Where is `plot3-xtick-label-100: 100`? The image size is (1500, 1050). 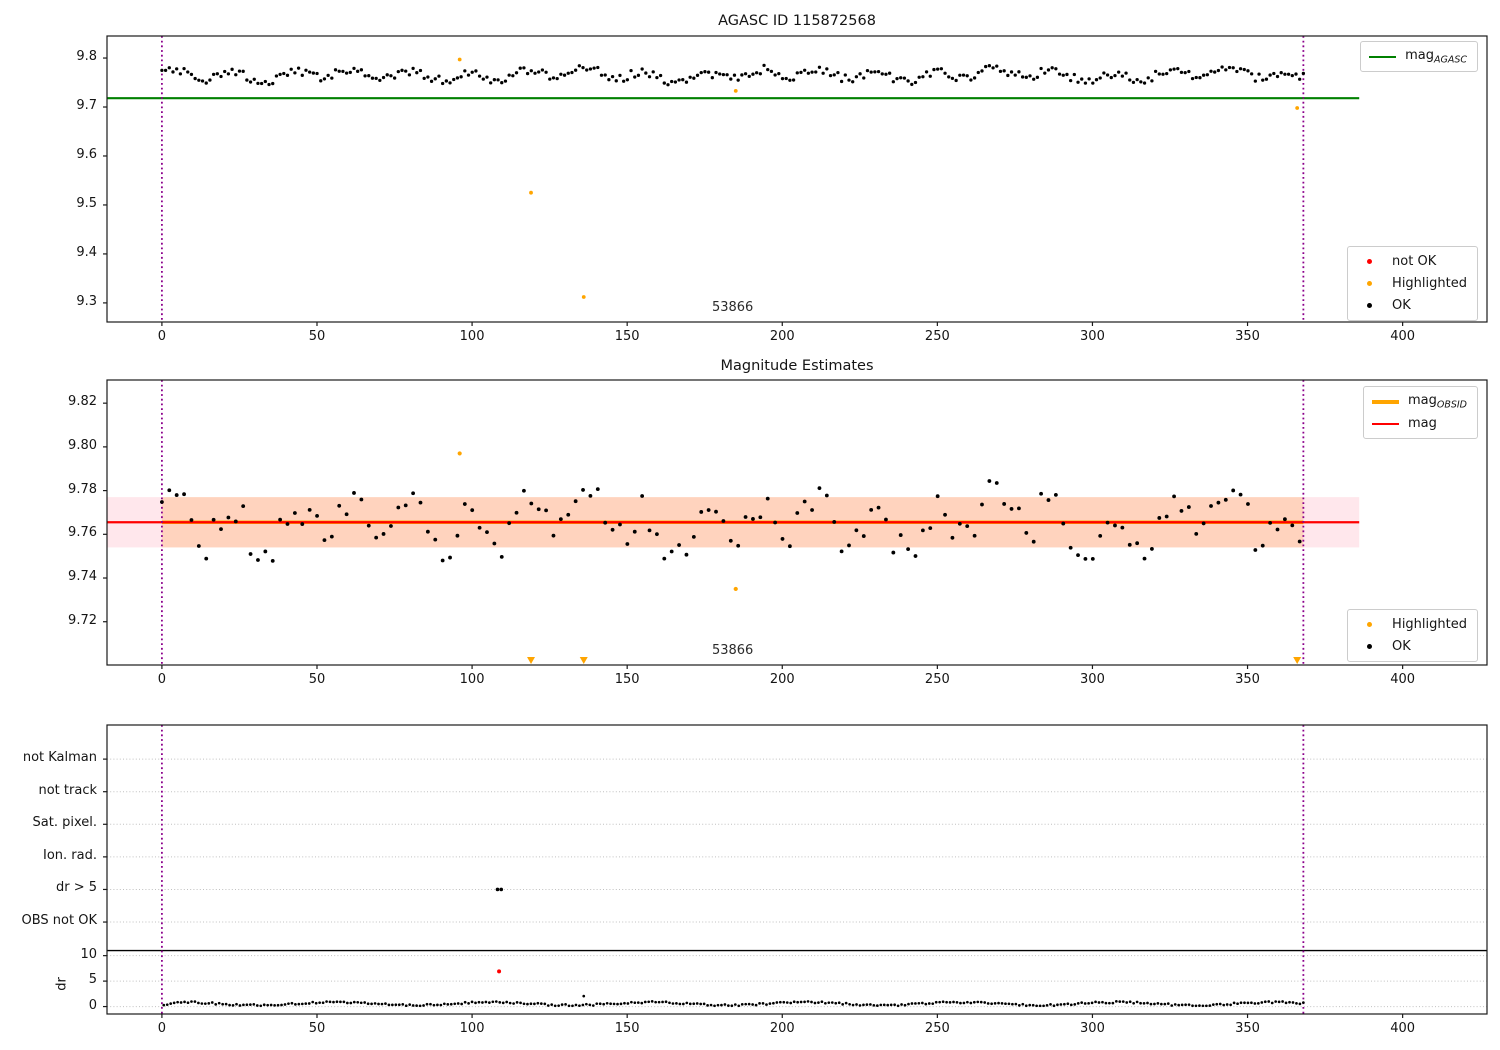
plot3-xtick-label-100: 100 is located at coordinates (472, 1028).